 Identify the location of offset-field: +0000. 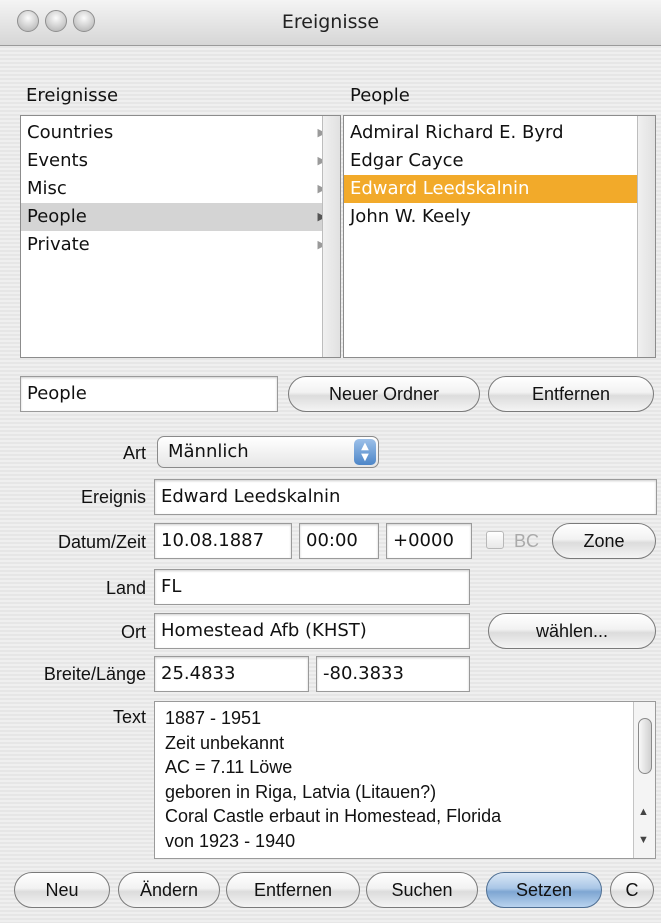
(429, 541).